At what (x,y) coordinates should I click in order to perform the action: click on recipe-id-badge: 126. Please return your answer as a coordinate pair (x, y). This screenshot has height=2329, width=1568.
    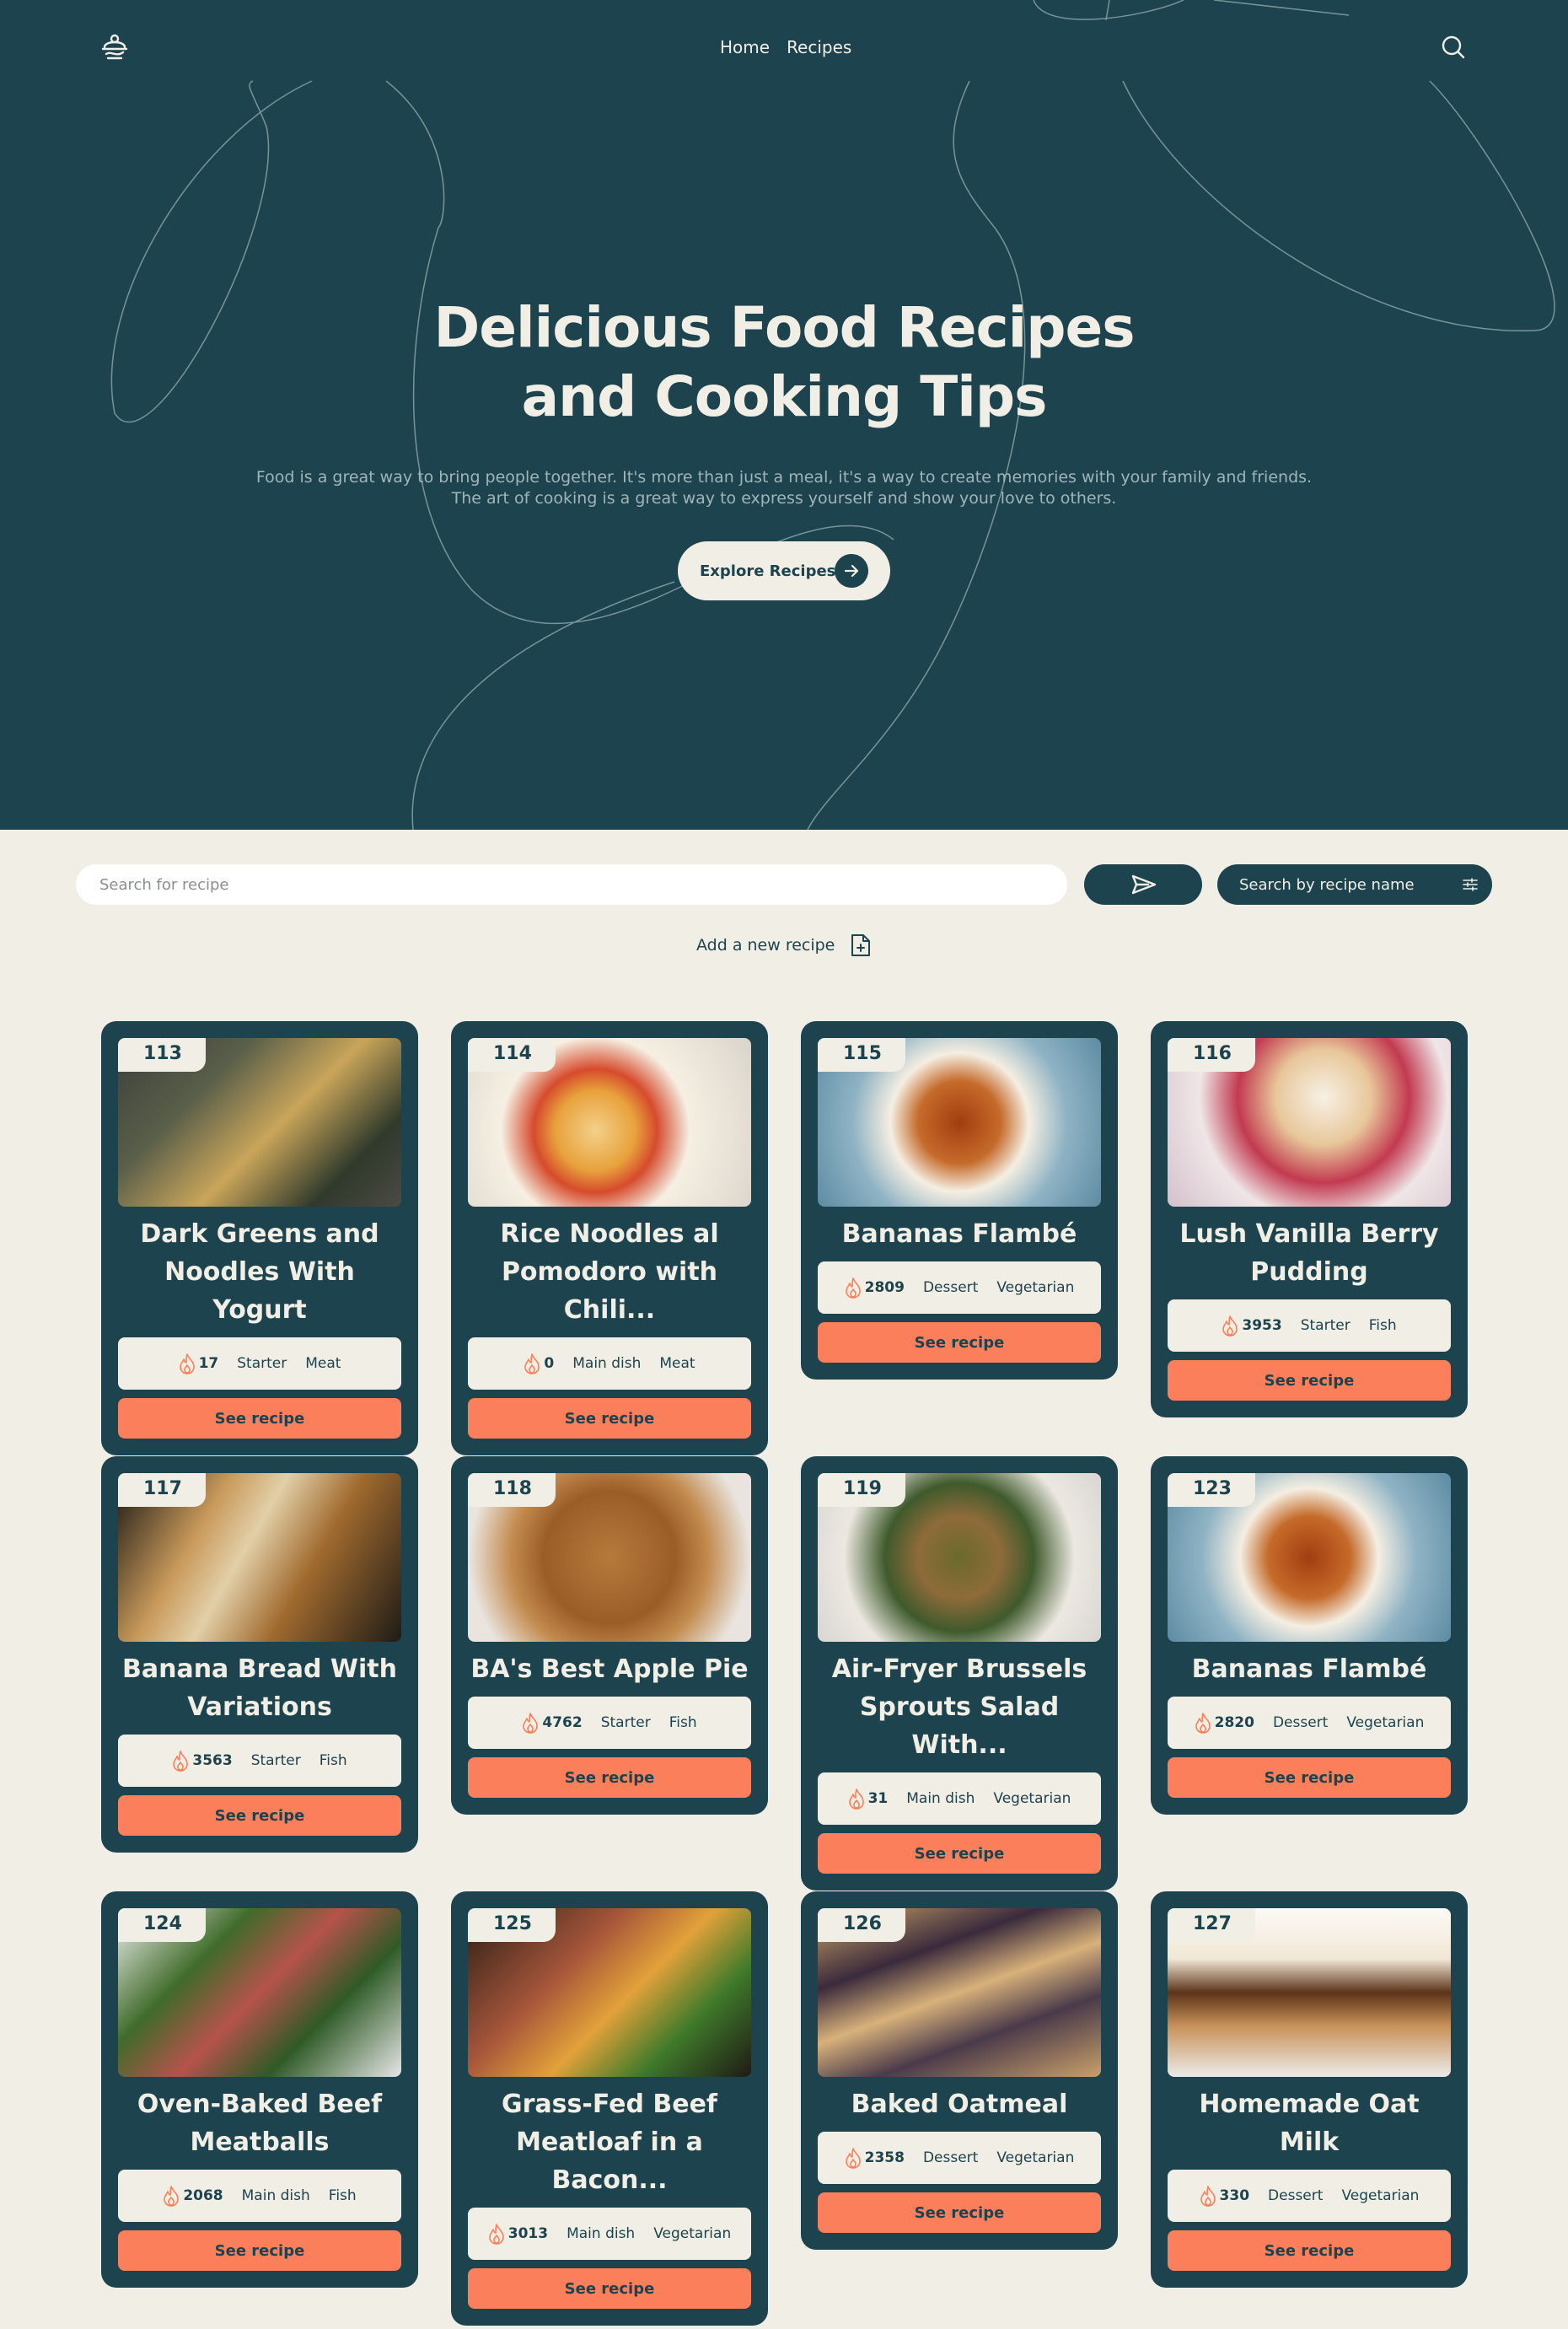
    Looking at the image, I should click on (861, 1925).